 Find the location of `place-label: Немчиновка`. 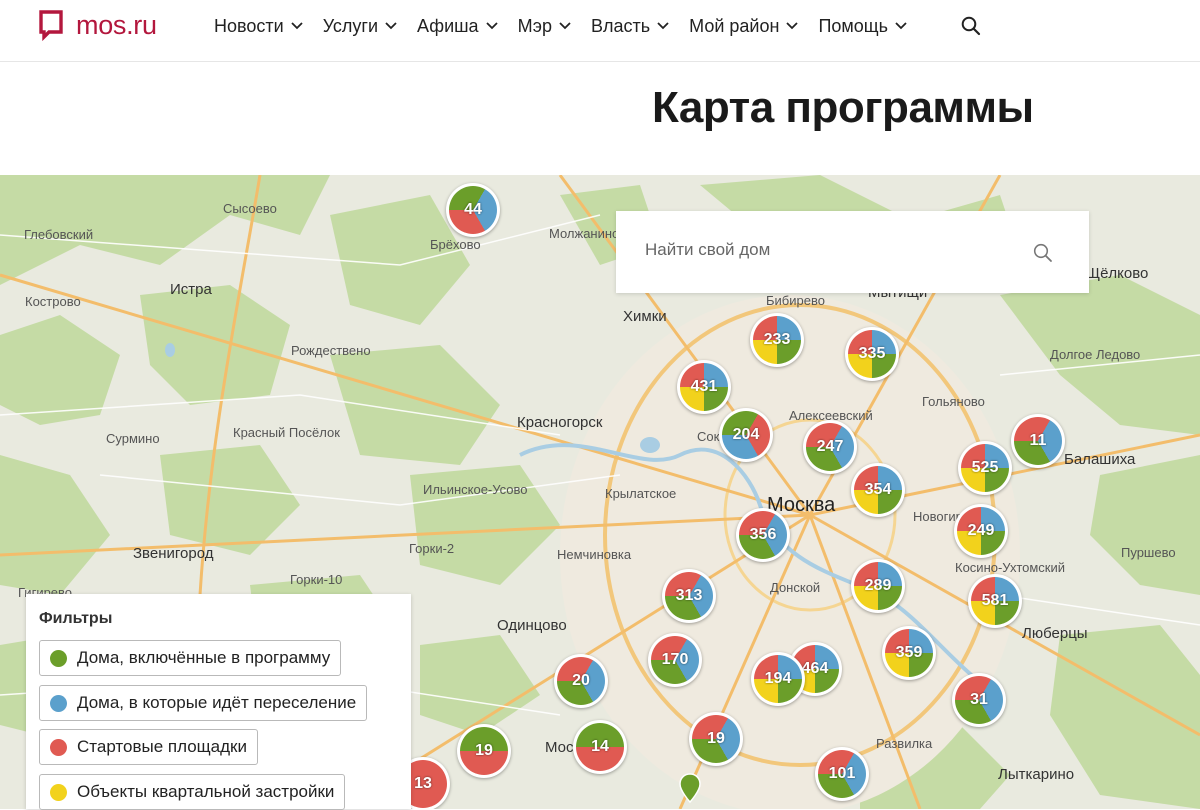

place-label: Немчиновка is located at coordinates (594, 554).